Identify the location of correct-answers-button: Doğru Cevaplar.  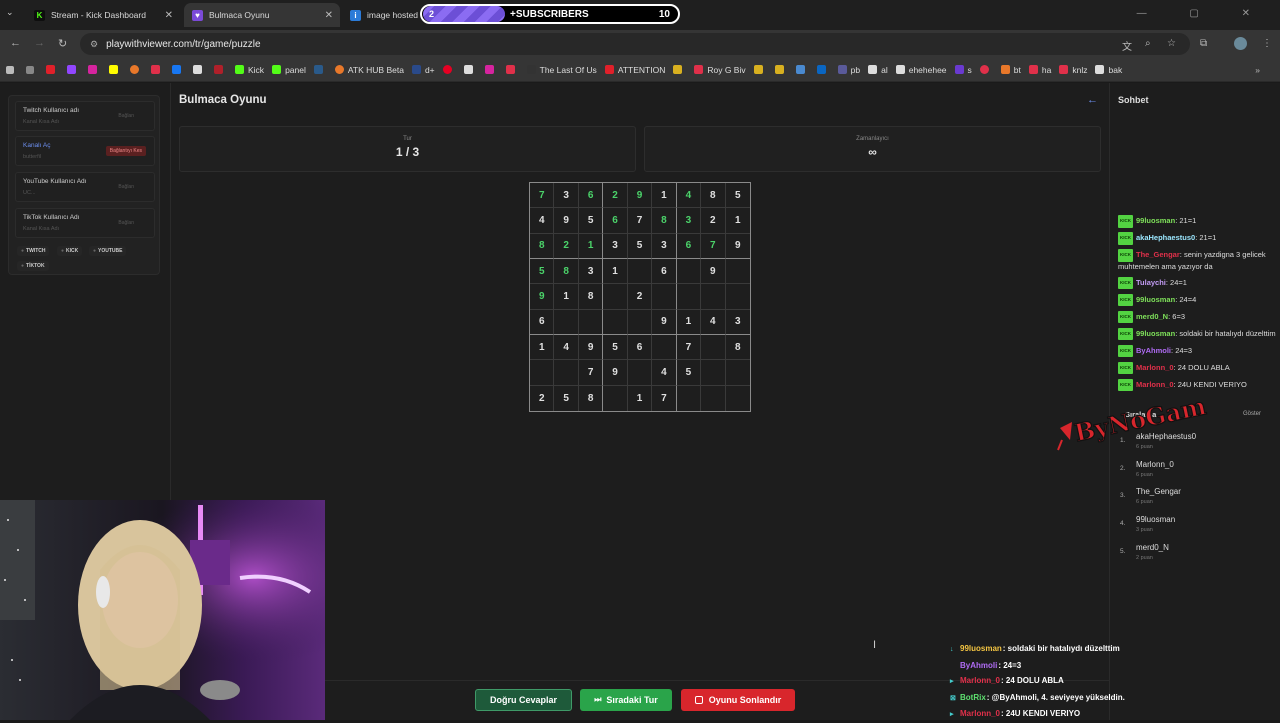
(523, 700).